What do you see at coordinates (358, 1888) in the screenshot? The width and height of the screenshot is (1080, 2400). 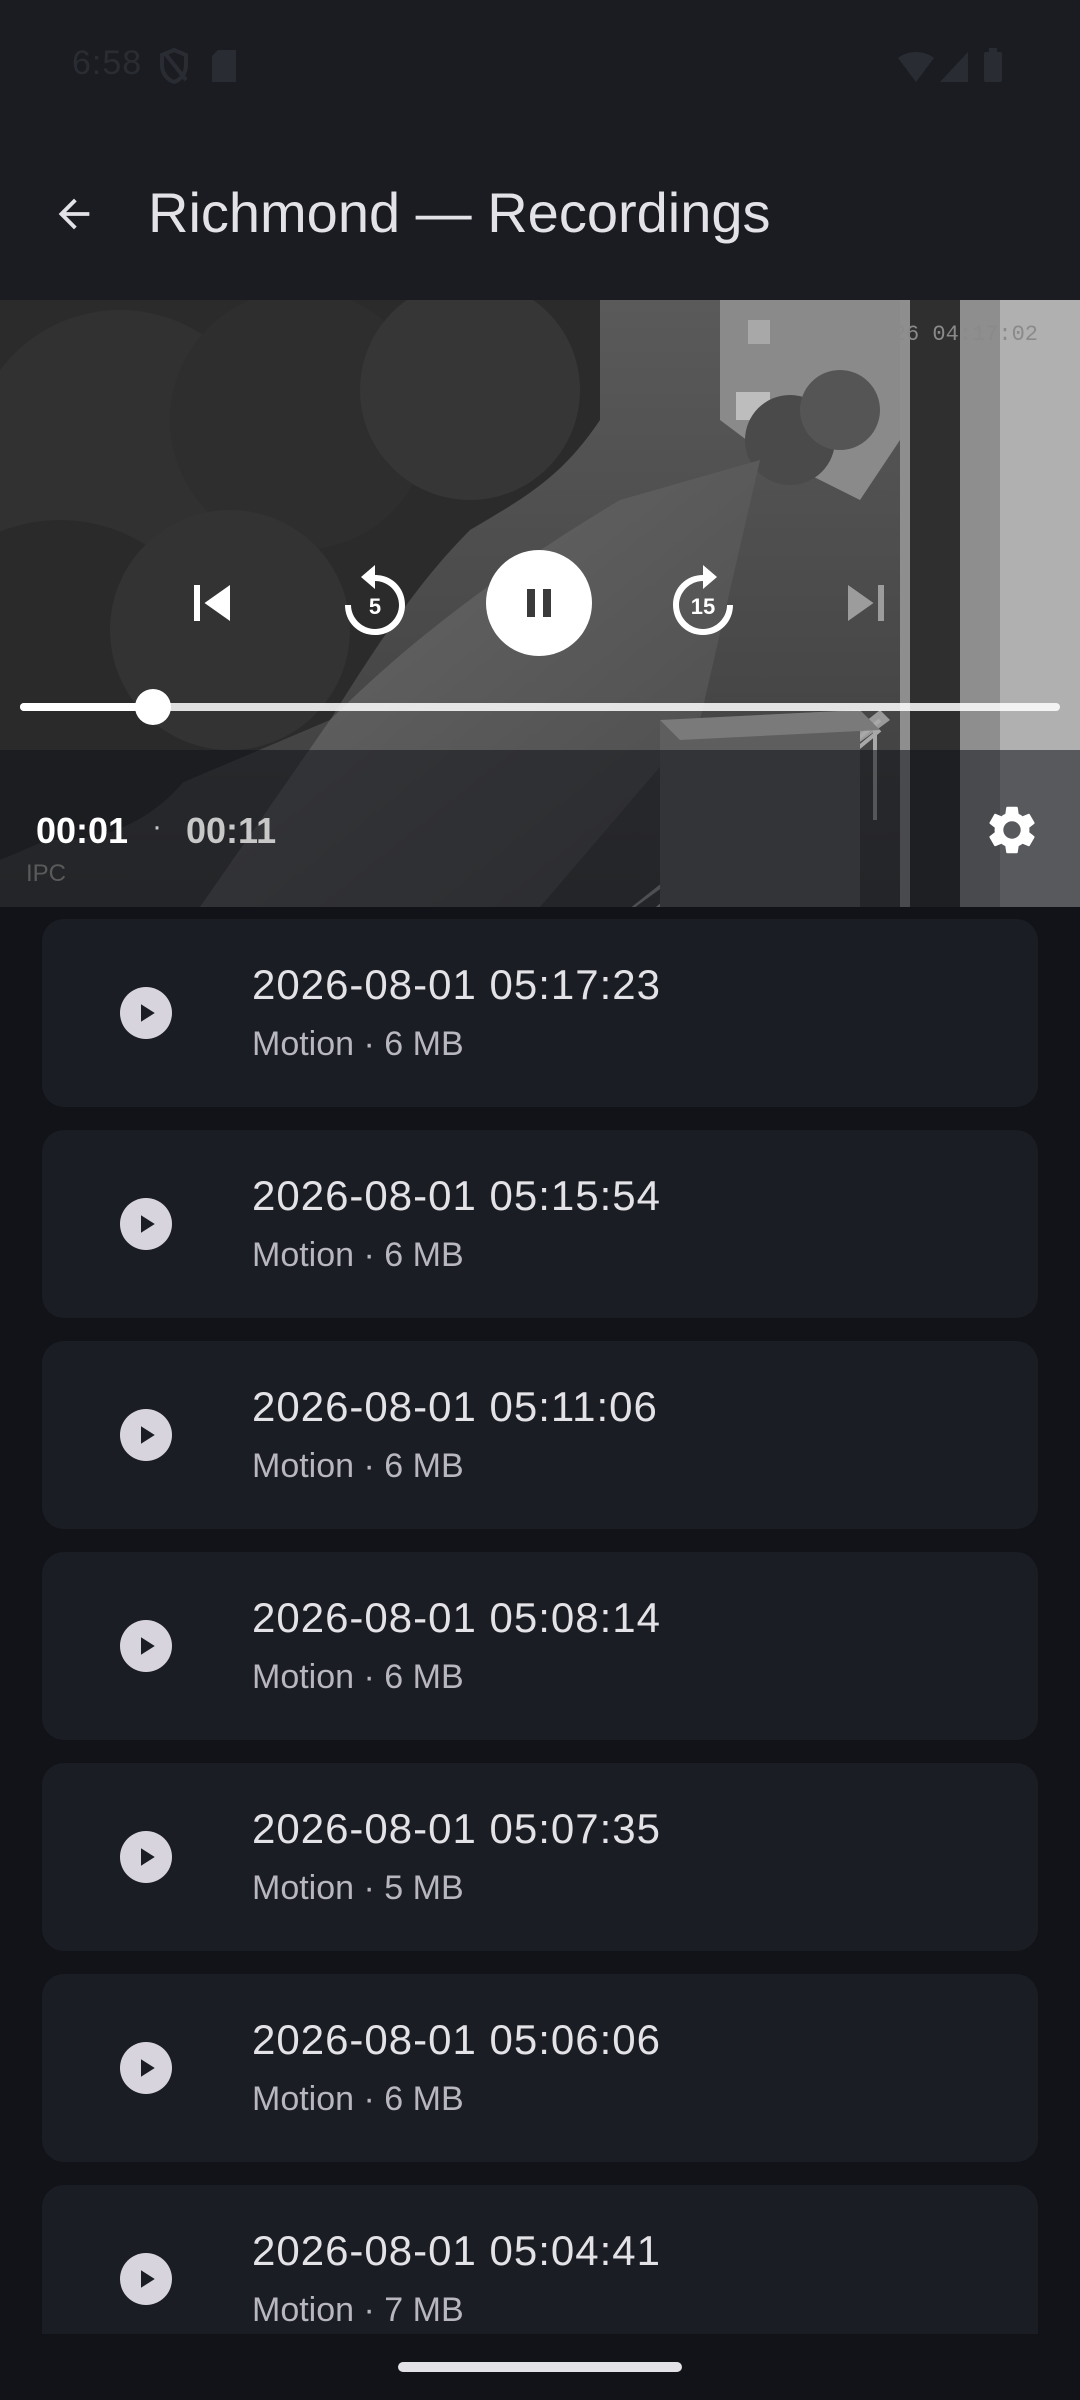 I see `recording-details: Motion · 5 MB` at bounding box center [358, 1888].